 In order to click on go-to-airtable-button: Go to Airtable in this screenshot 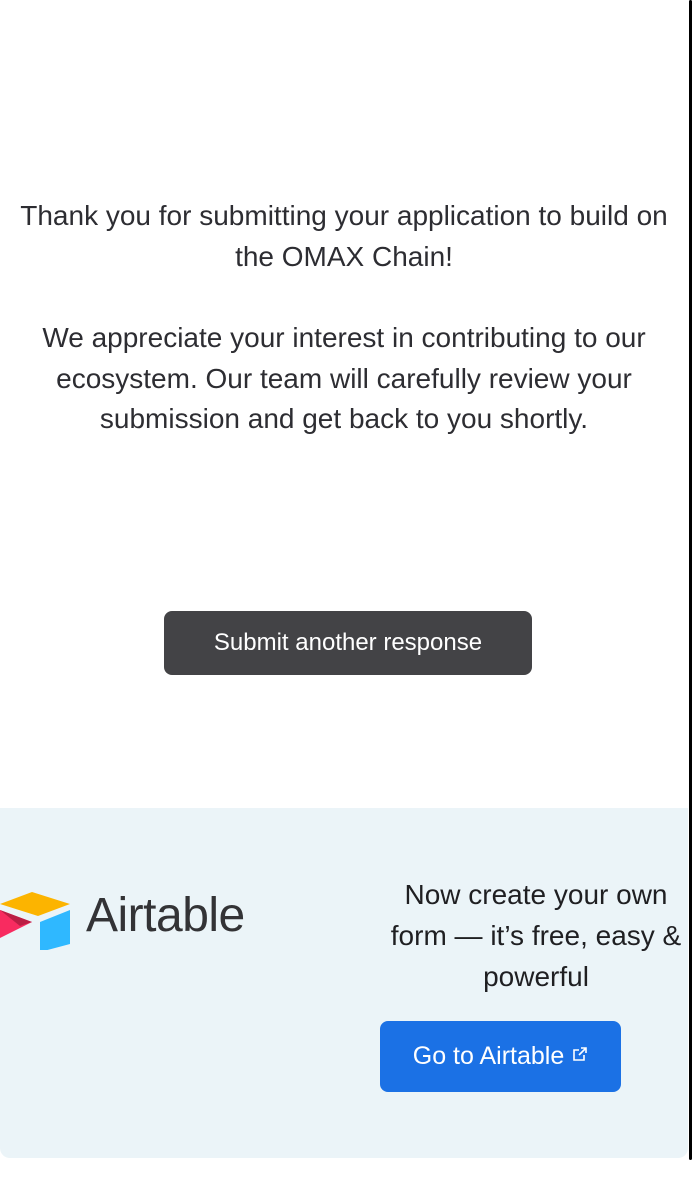, I will do `click(500, 1056)`.